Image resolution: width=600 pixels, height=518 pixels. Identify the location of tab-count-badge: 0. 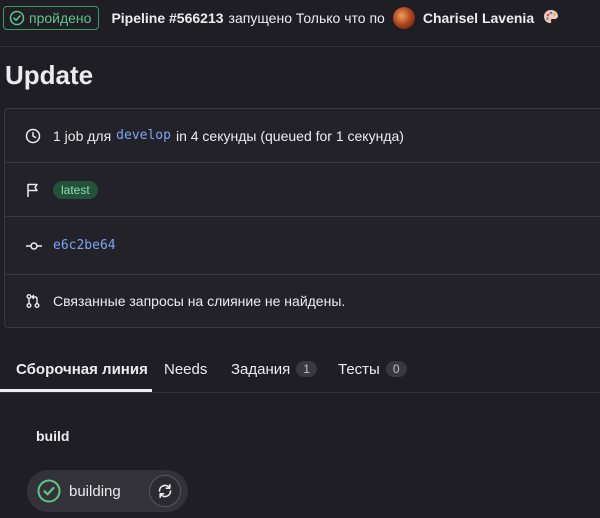
(396, 369).